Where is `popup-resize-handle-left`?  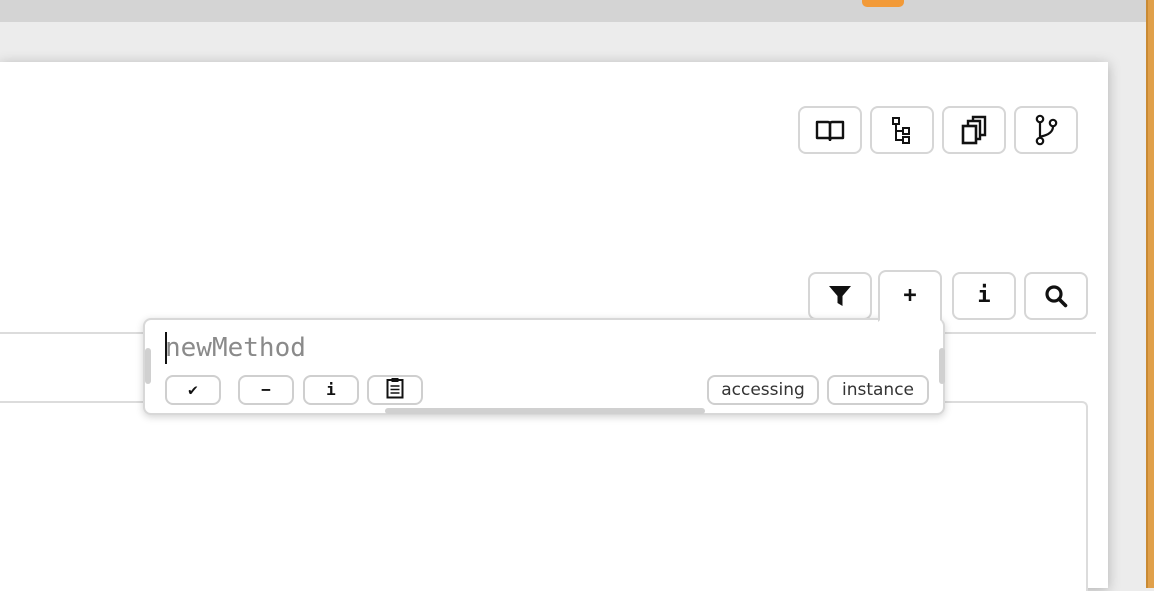 popup-resize-handle-left is located at coordinates (148, 366).